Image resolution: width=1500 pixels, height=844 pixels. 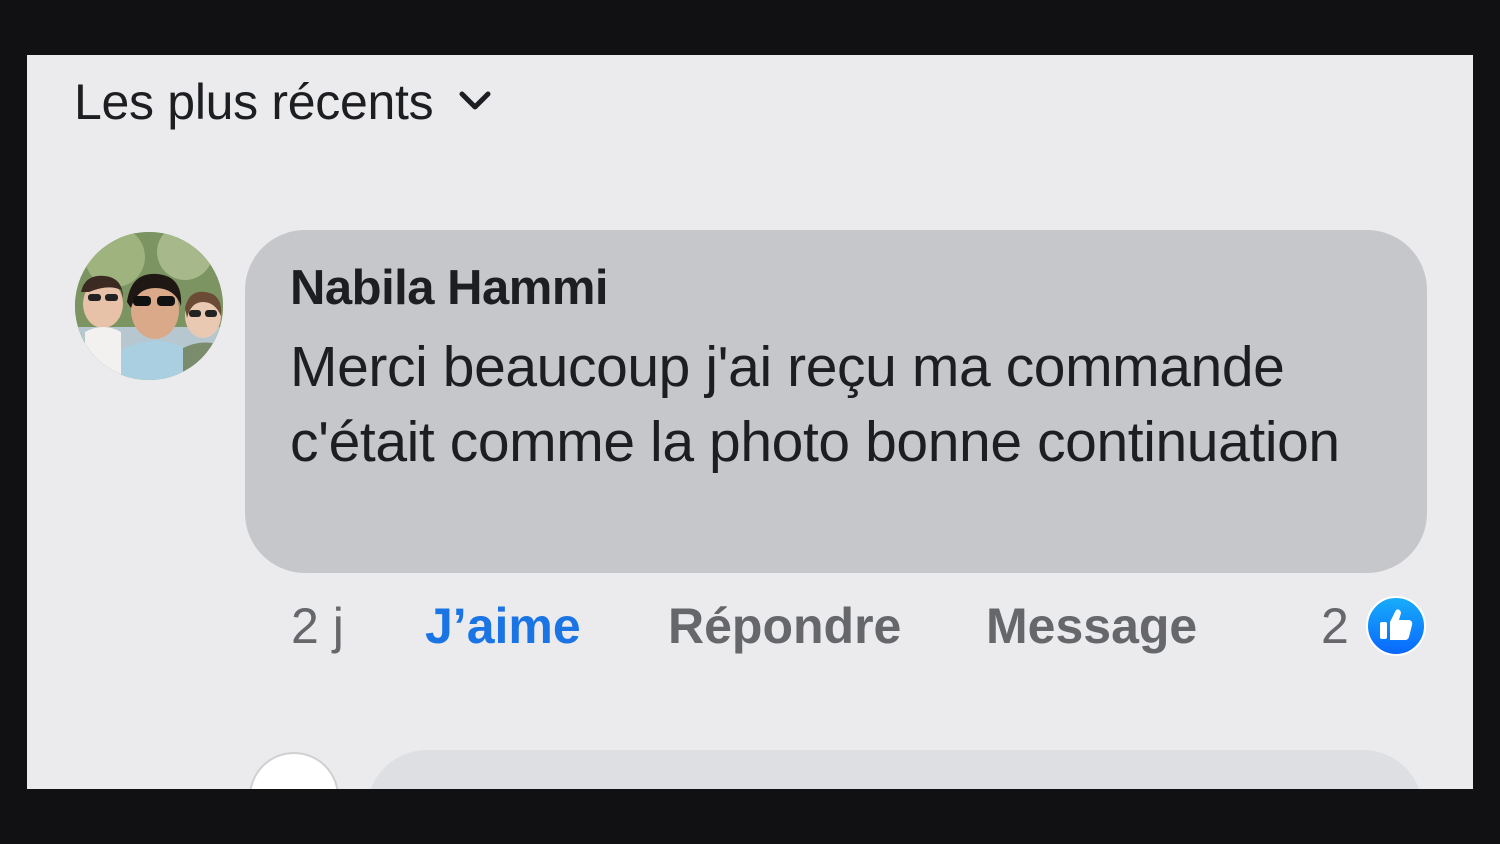 I want to click on comment-actions: 2 j J’aime Répondre Message 2, so click(x=861, y=626).